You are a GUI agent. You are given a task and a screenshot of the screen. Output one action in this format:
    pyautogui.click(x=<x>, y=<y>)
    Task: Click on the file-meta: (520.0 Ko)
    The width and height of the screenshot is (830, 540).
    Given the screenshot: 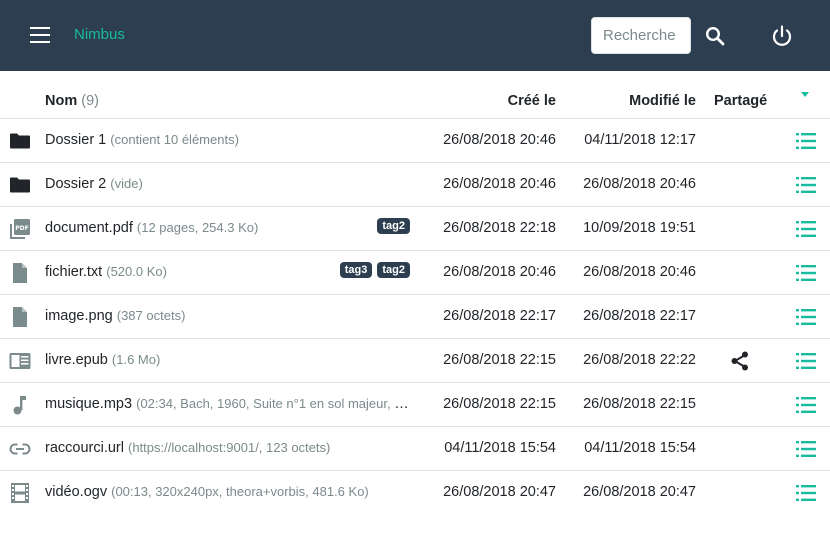 What is the action you would take?
    pyautogui.click(x=136, y=271)
    